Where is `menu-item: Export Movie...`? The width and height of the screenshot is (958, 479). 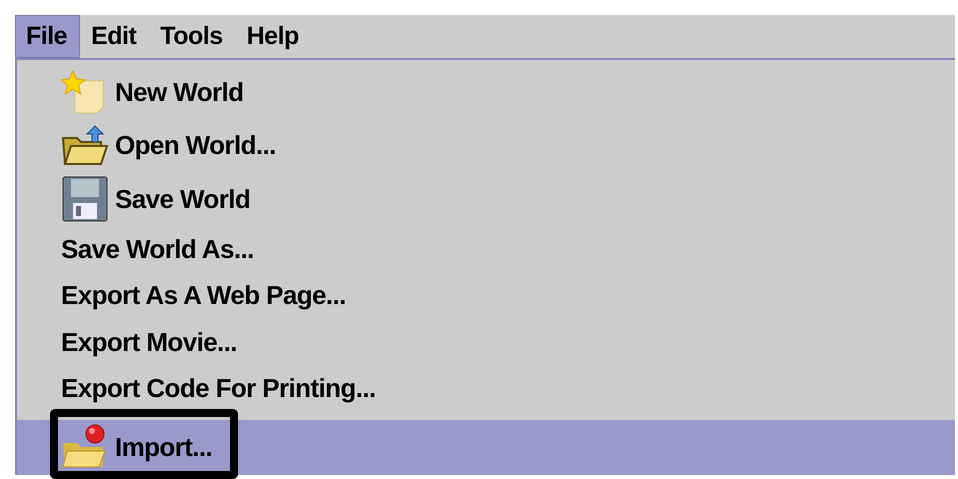
menu-item: Export Movie... is located at coordinates (486, 342).